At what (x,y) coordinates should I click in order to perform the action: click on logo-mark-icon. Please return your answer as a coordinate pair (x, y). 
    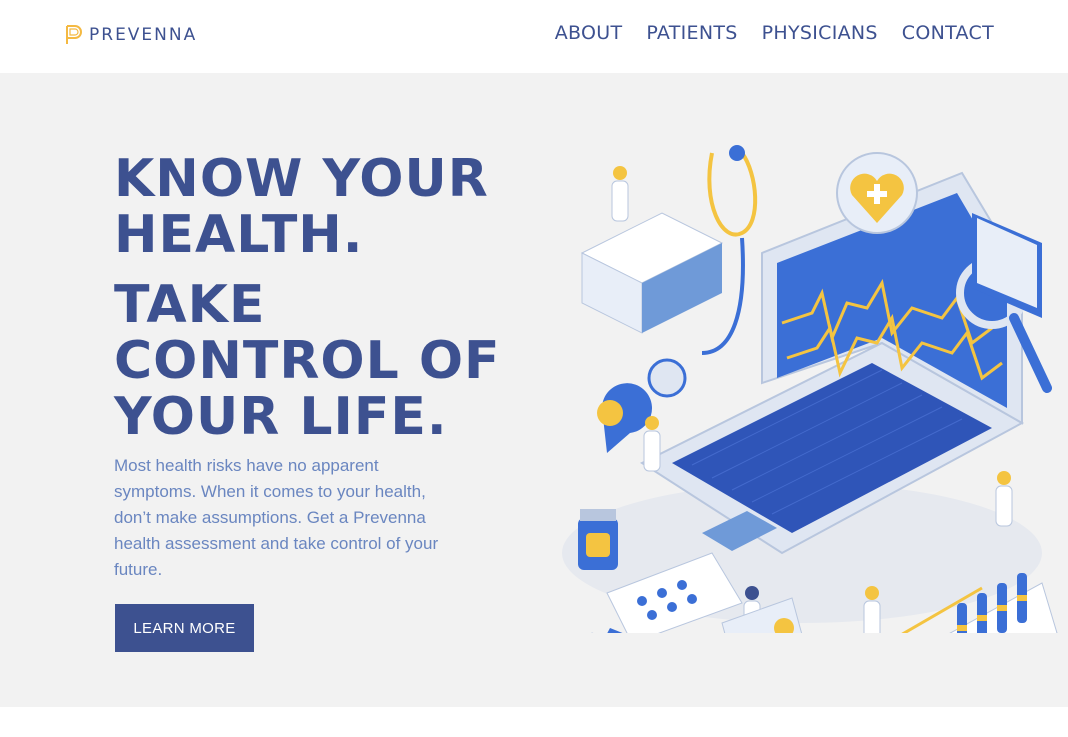
    Looking at the image, I should click on (74, 34).